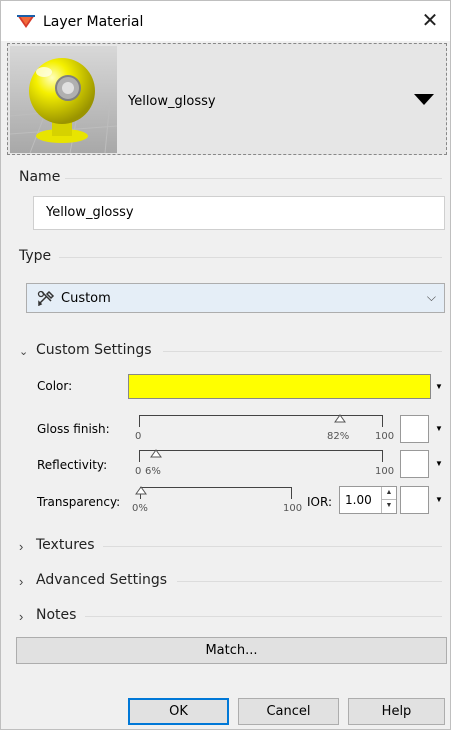 The image size is (451, 730). I want to click on gloss-slider-thumb, so click(340, 418).